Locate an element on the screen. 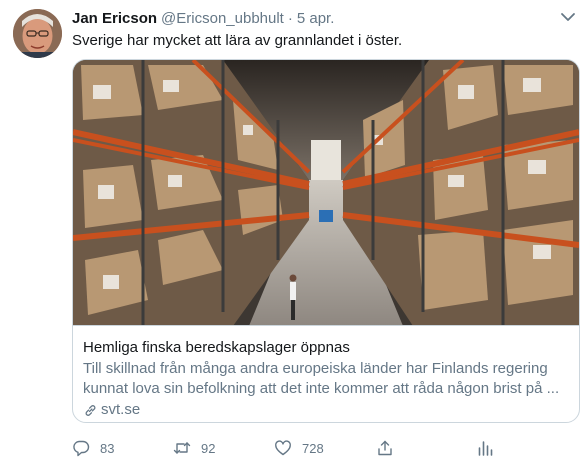  more-options-button is located at coordinates (568, 17).